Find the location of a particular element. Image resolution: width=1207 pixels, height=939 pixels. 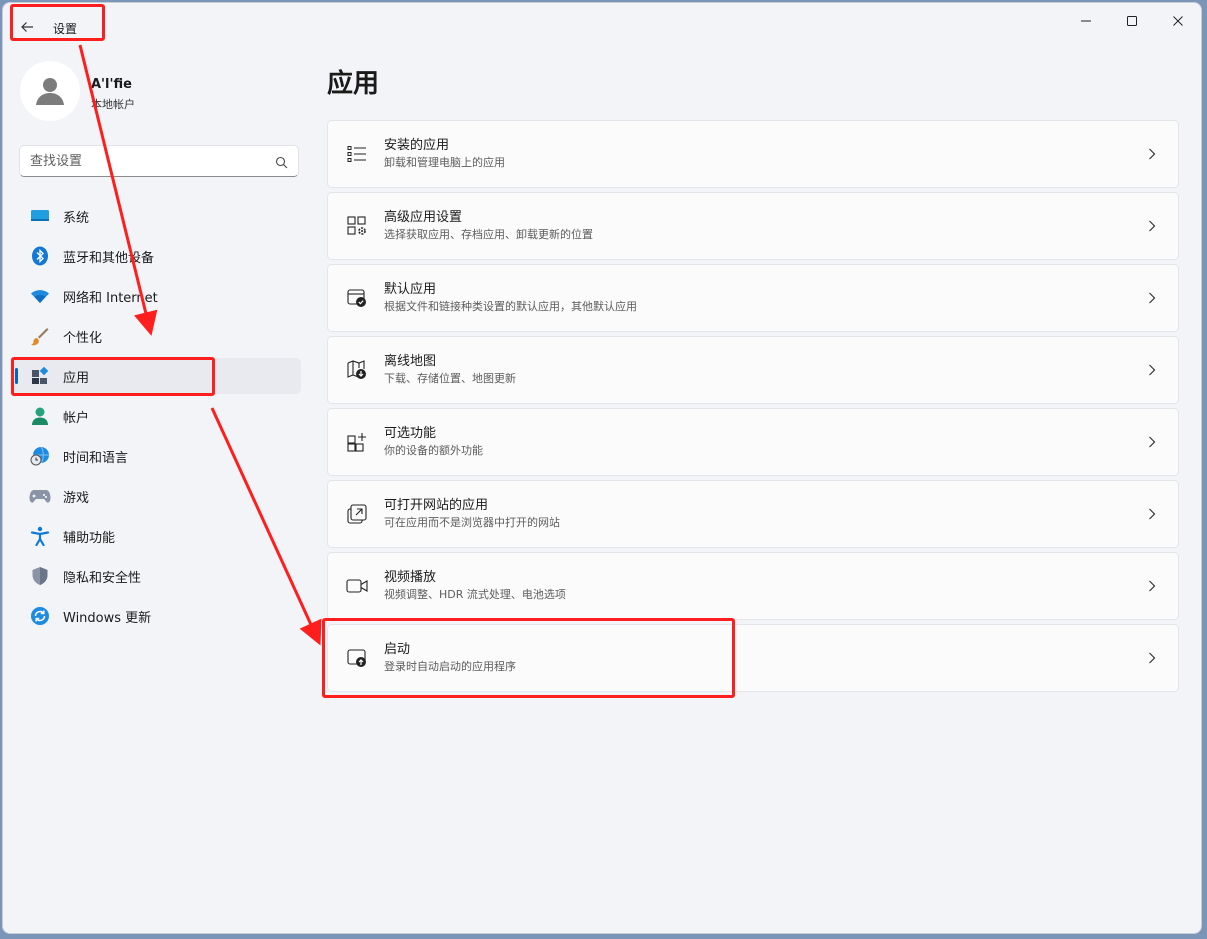

minimize-icon is located at coordinates (1086, 21).